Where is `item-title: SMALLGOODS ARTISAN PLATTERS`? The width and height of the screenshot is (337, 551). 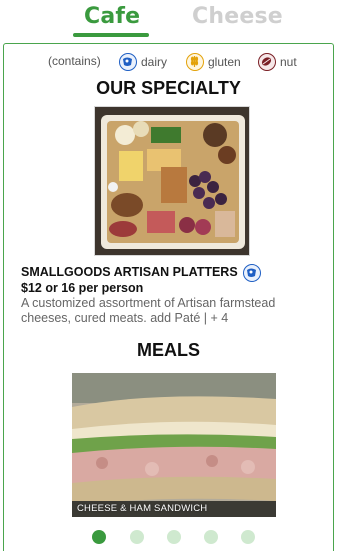 item-title: SMALLGOODS ARTISAN PLATTERS is located at coordinates (129, 272).